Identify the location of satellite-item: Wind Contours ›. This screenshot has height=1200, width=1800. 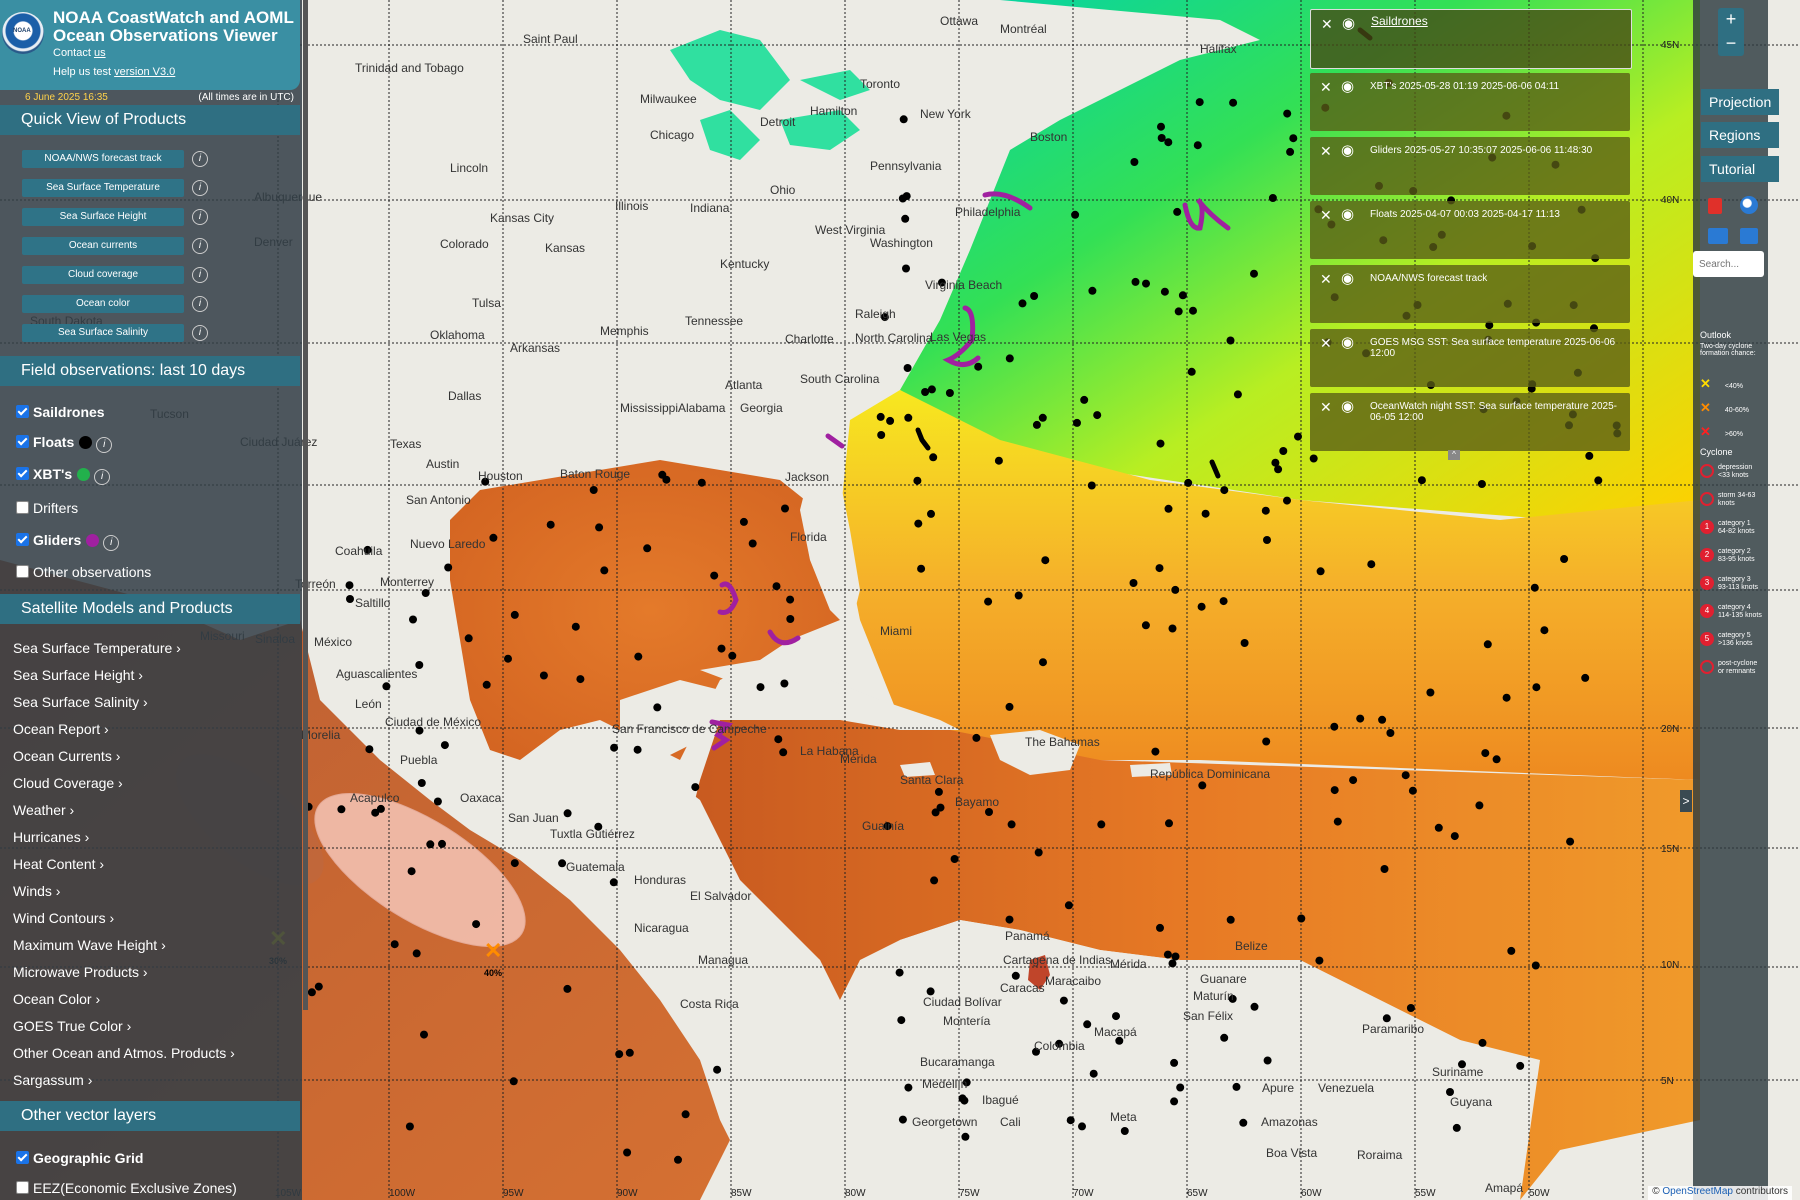
(63, 918).